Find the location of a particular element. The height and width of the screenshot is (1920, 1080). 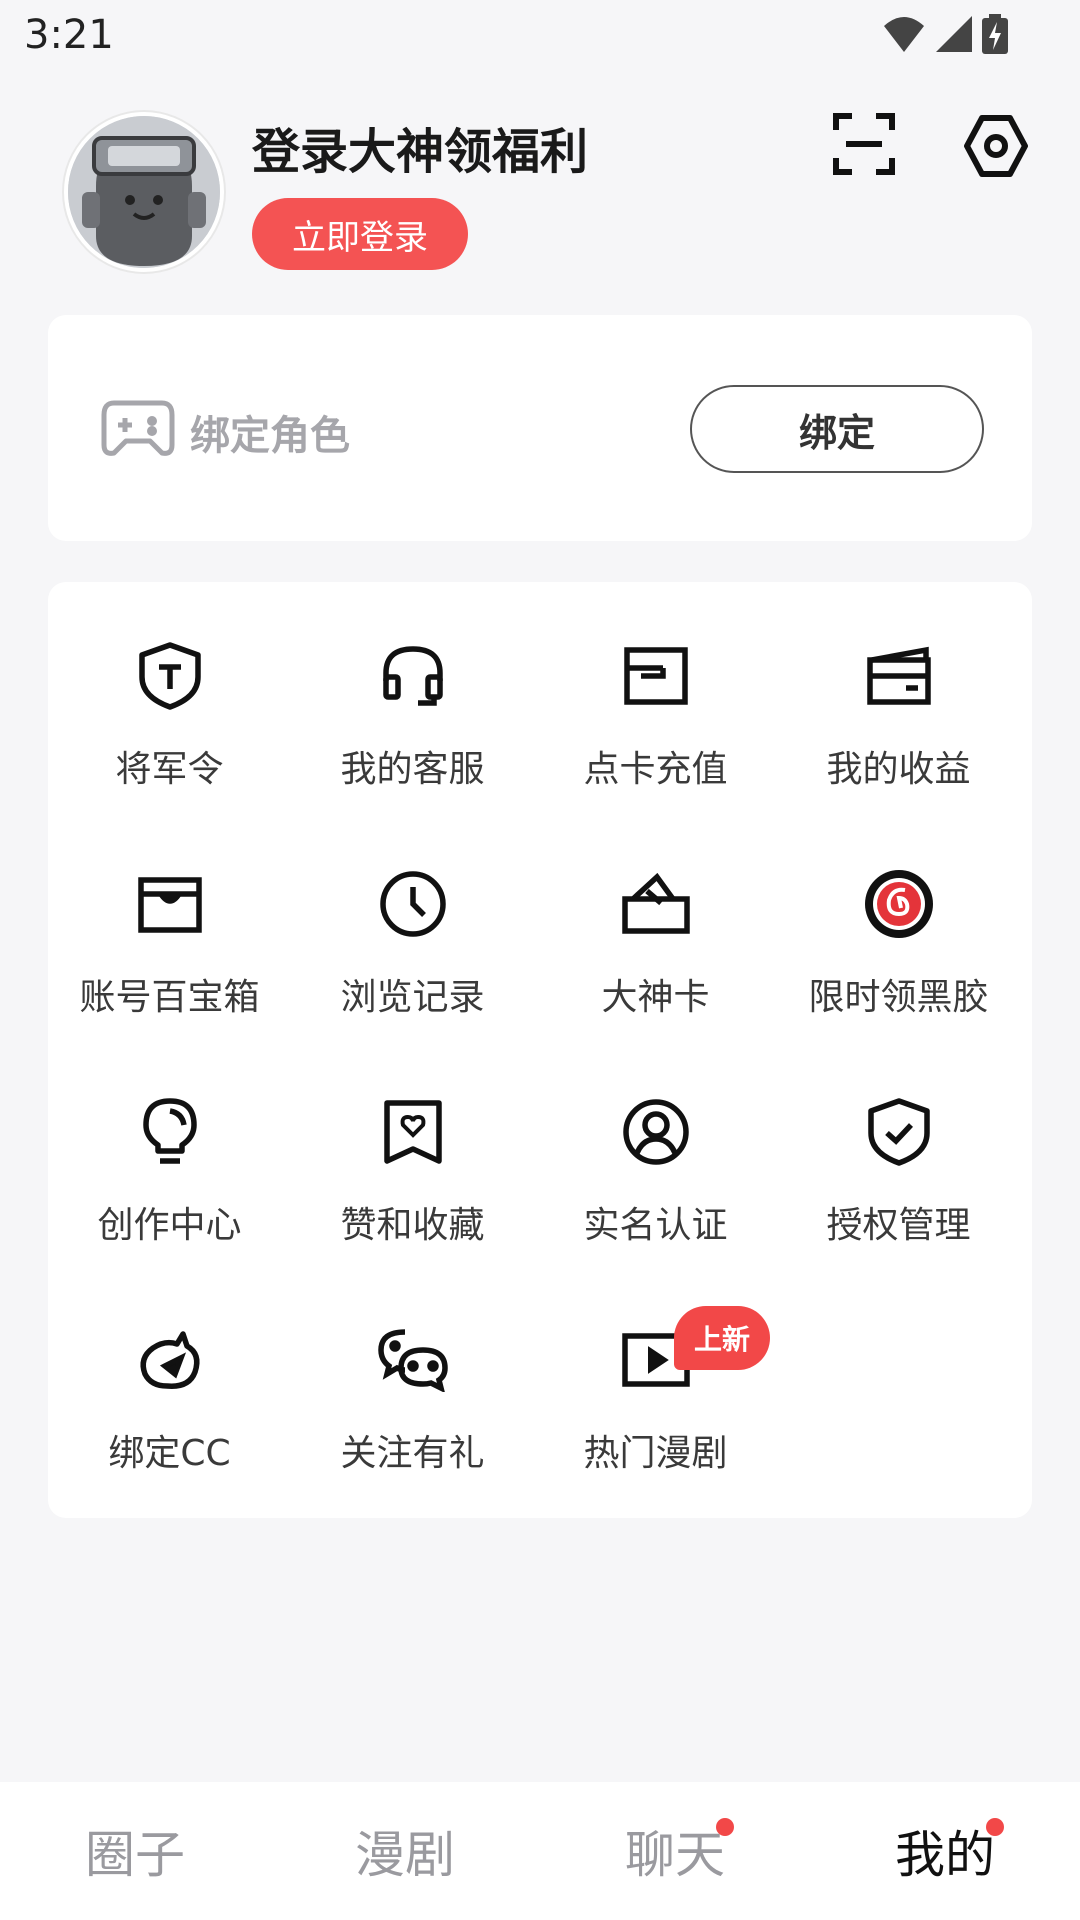

netease-music-icon is located at coordinates (898, 904).